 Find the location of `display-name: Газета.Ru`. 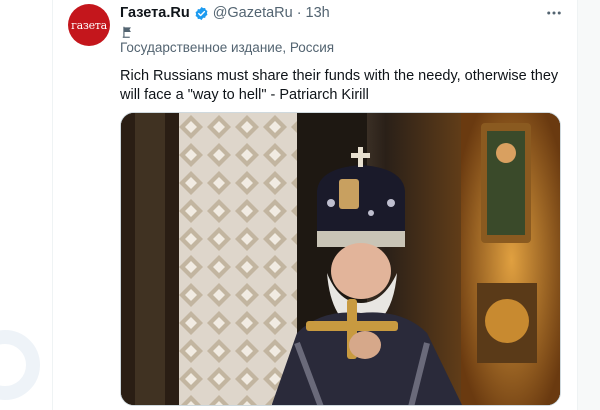

display-name: Газета.Ru is located at coordinates (155, 13).